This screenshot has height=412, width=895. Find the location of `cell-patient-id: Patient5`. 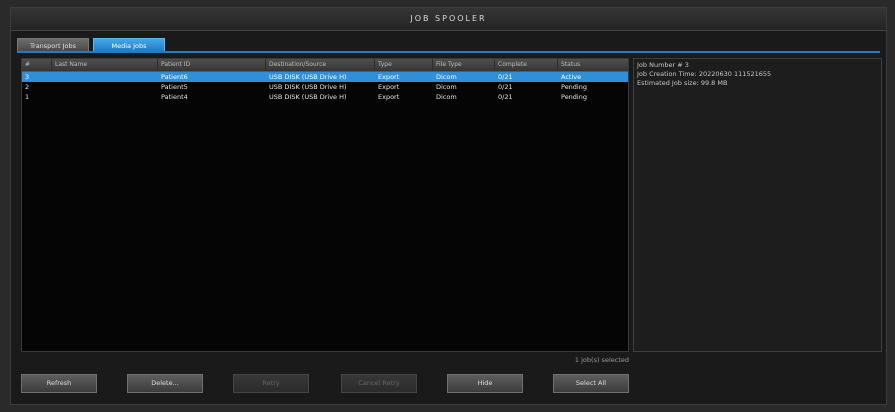

cell-patient-id: Patient5 is located at coordinates (174, 87).